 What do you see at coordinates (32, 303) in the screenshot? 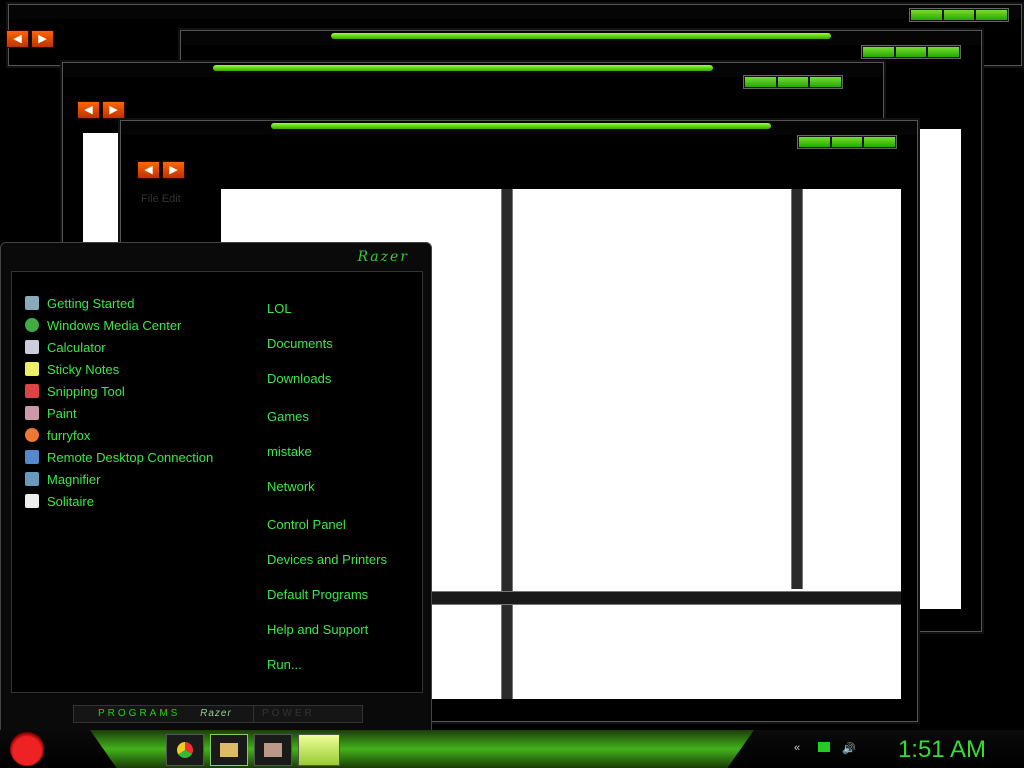
I see `getting-started-icon` at bounding box center [32, 303].